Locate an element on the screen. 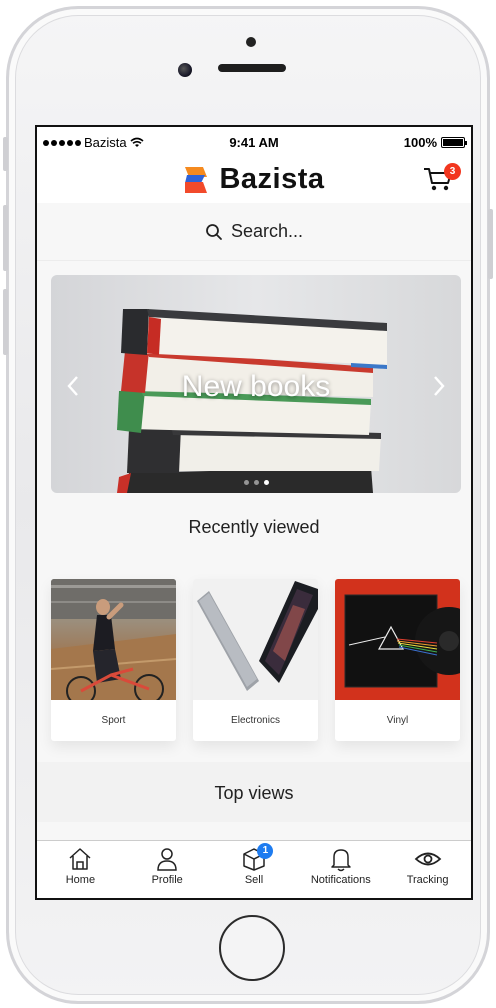 This screenshot has width=496, height=1008. tab-label: Home is located at coordinates (80, 880).